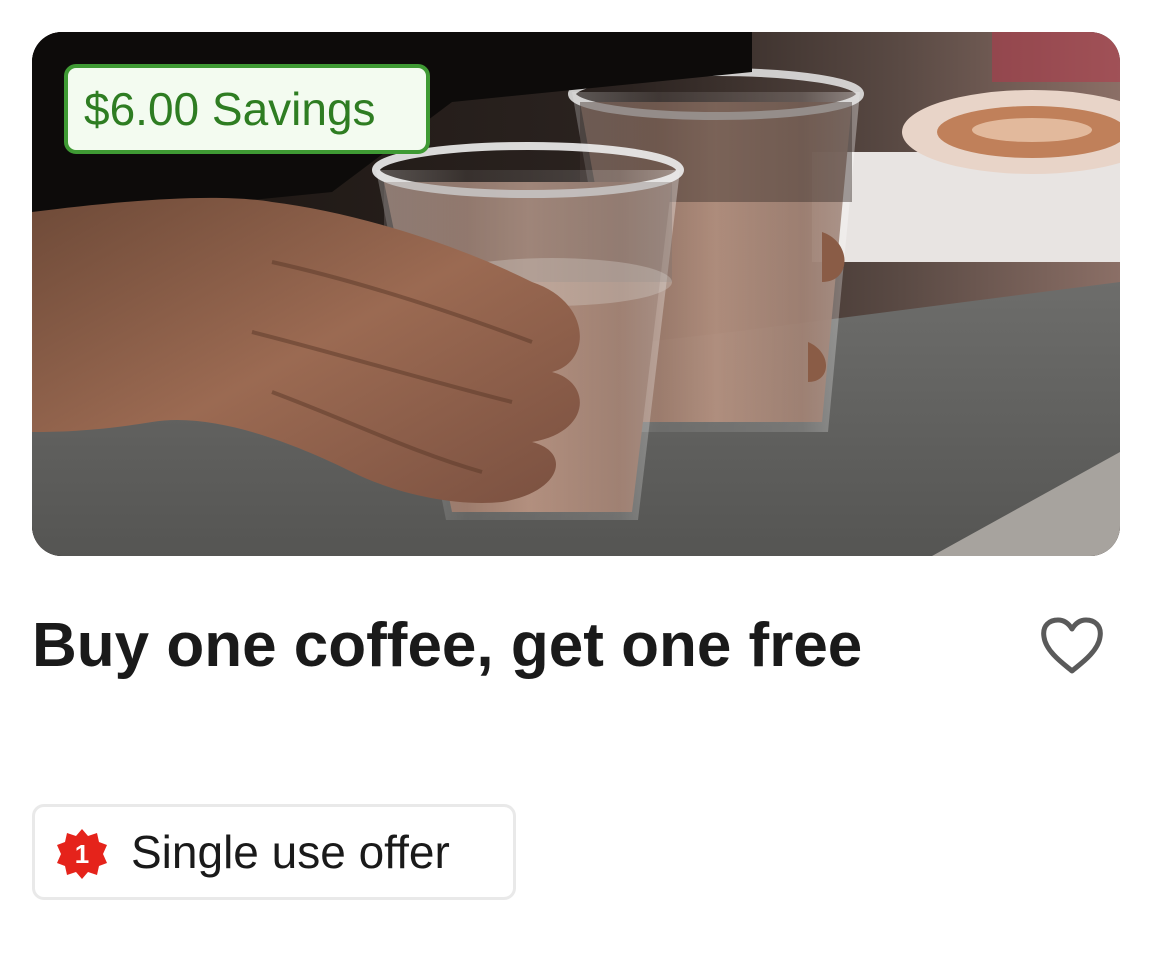  I want to click on savings-badge: $6.00 Savings, so click(247, 109).